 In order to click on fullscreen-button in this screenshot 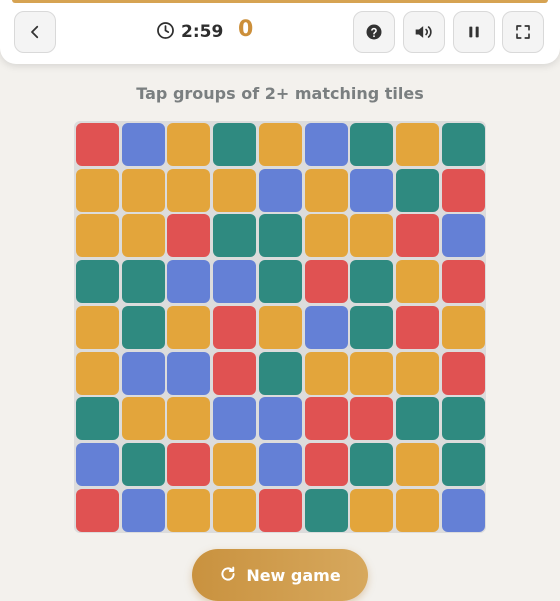, I will do `click(523, 32)`.